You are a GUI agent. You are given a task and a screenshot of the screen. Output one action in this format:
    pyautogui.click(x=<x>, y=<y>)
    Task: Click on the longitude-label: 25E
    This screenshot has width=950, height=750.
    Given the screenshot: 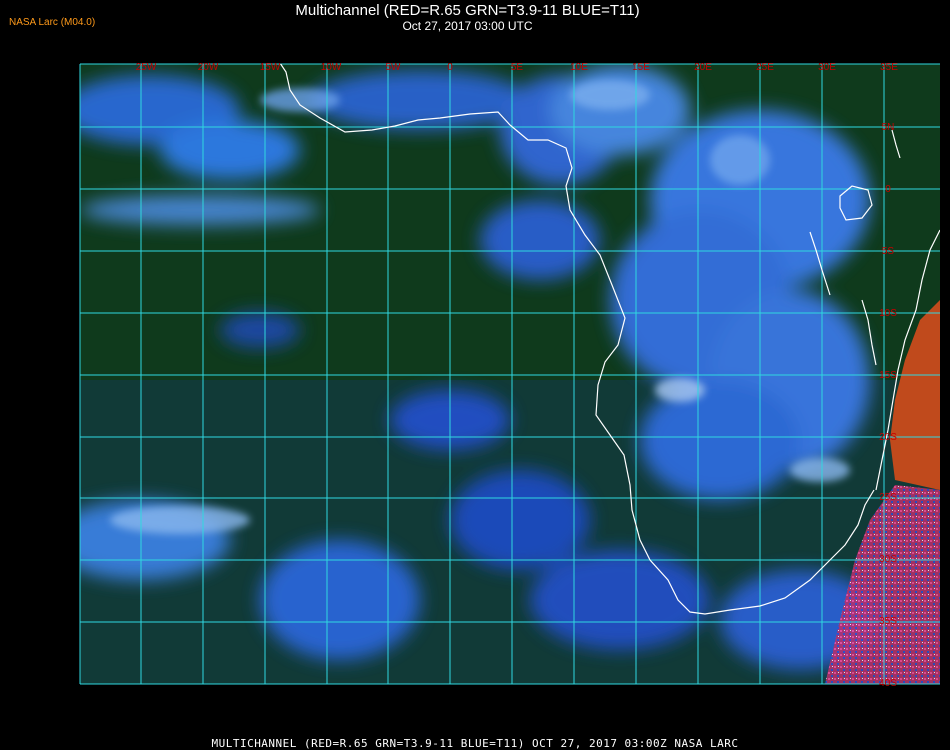 What is the action you would take?
    pyautogui.click(x=765, y=67)
    